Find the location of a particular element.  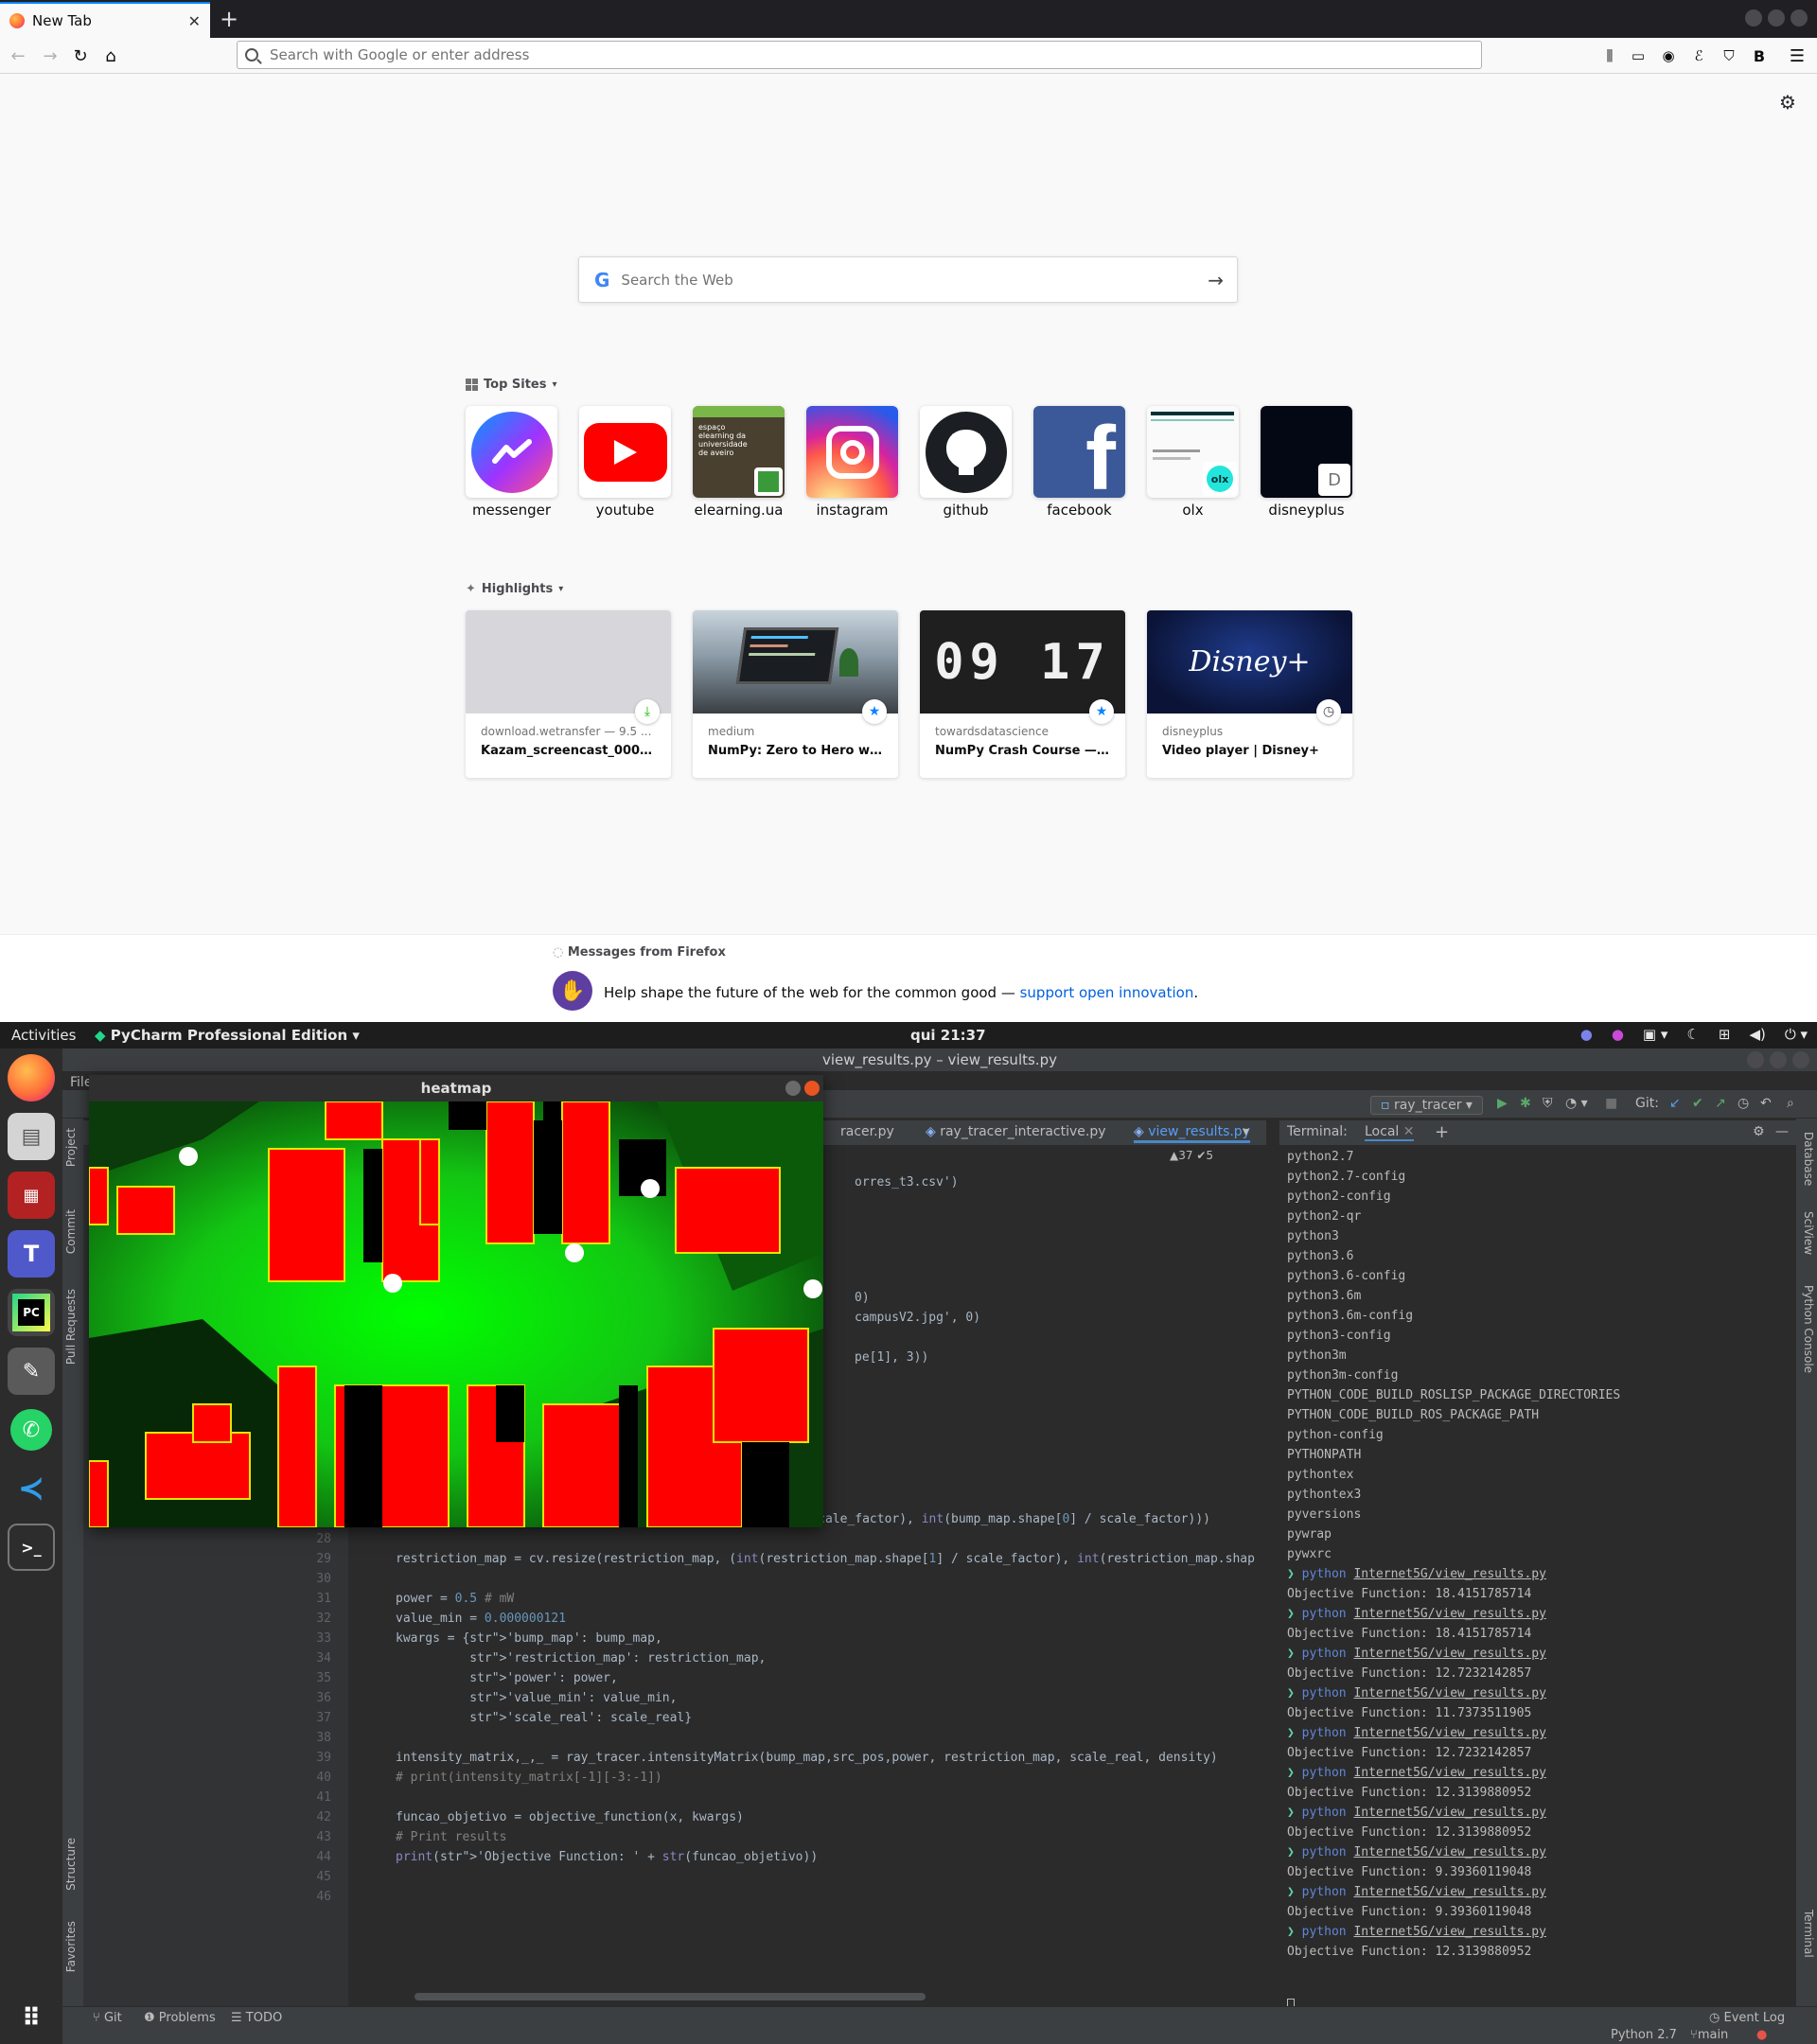

todo-tool-button: ☰ TODO is located at coordinates (257, 2018).